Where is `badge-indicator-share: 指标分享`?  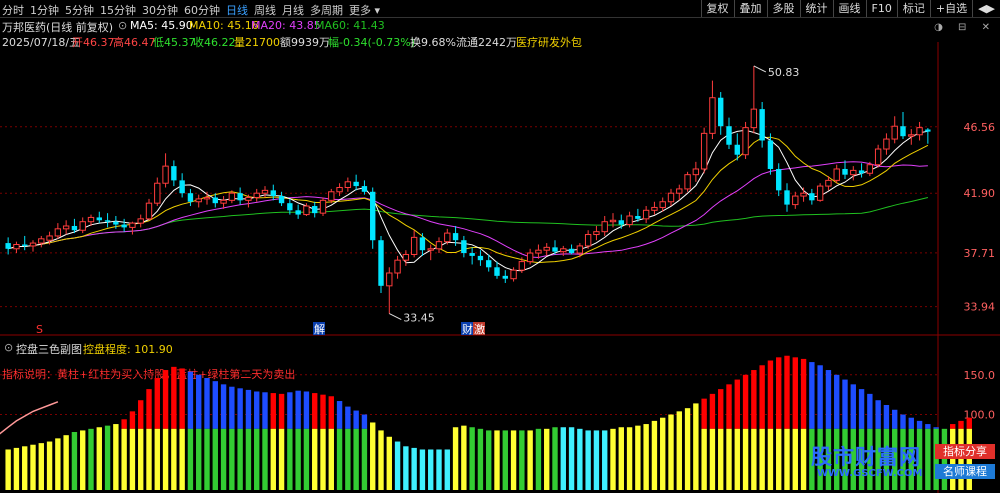
badge-indicator-share: 指标分享 is located at coordinates (965, 451).